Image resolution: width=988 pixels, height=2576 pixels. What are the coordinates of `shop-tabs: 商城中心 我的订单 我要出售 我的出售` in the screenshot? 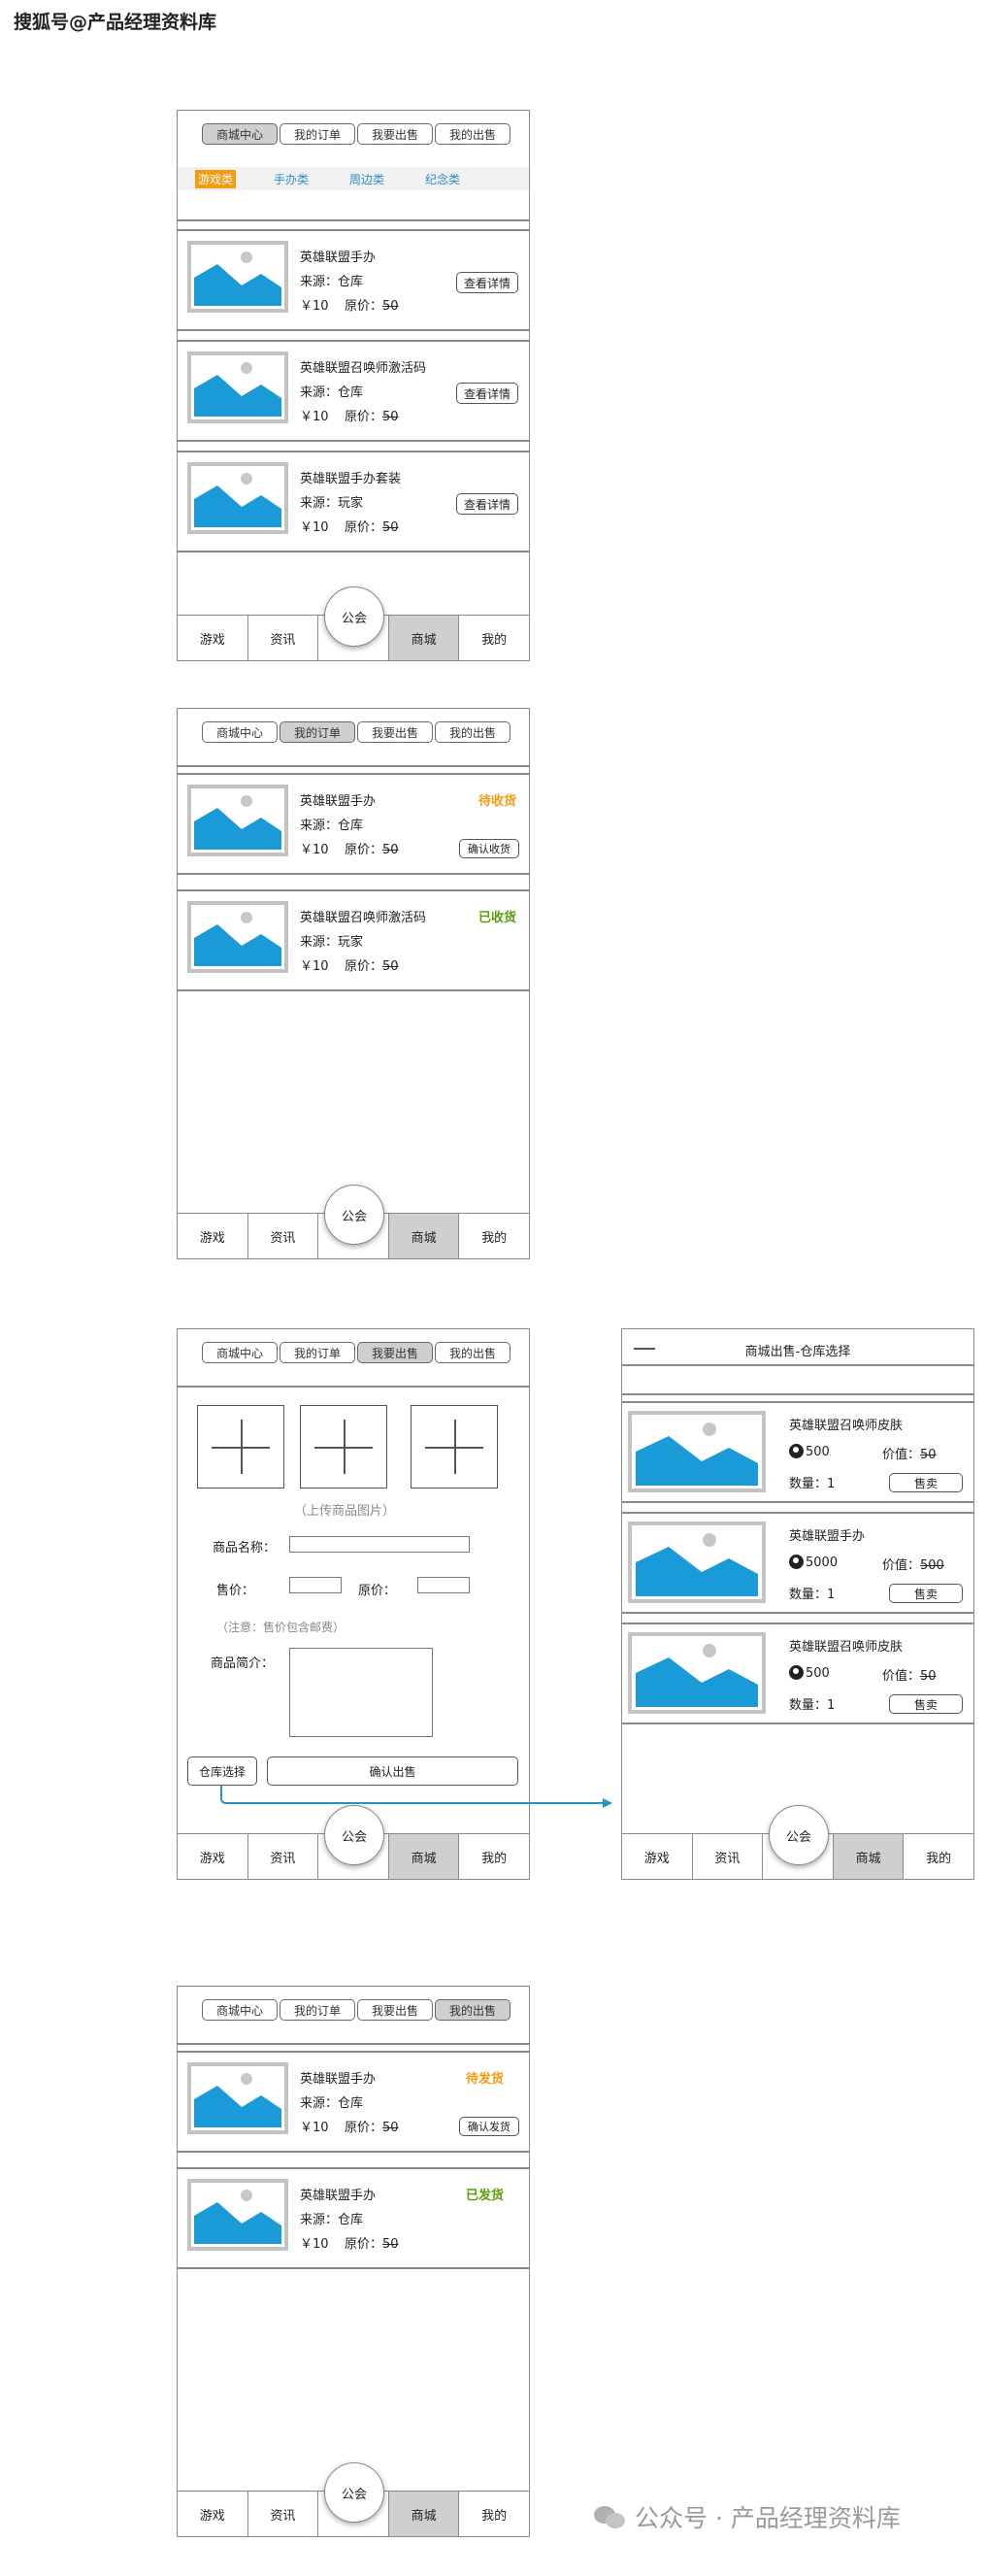 It's located at (356, 2010).